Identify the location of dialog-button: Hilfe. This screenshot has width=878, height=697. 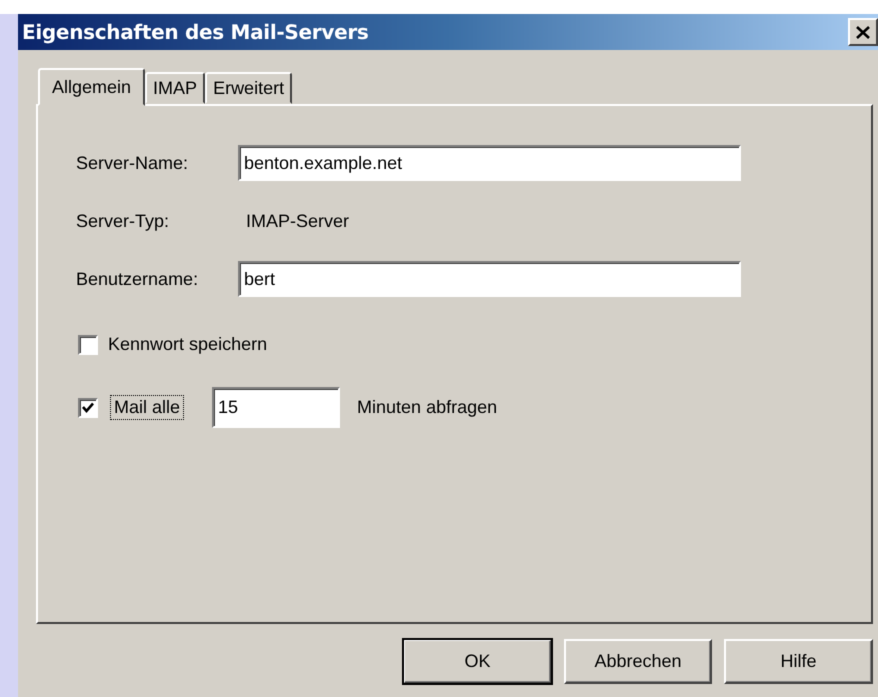
(798, 661).